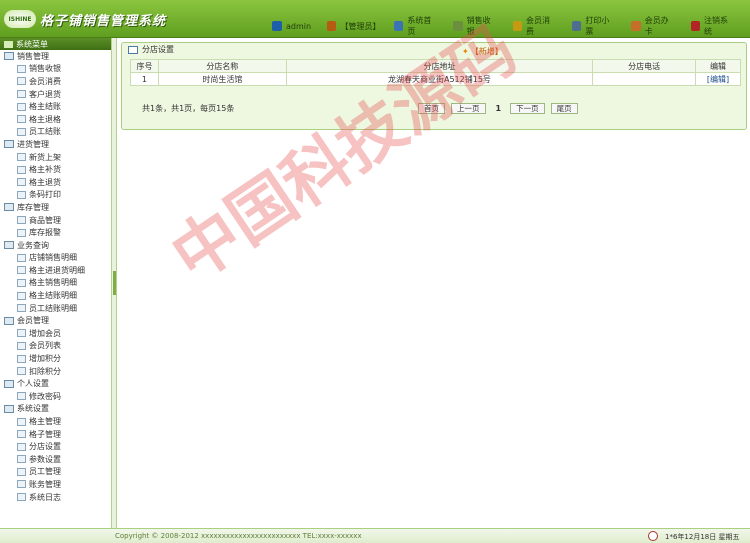  I want to click on sidebar-item: 格主补货, so click(55, 169).